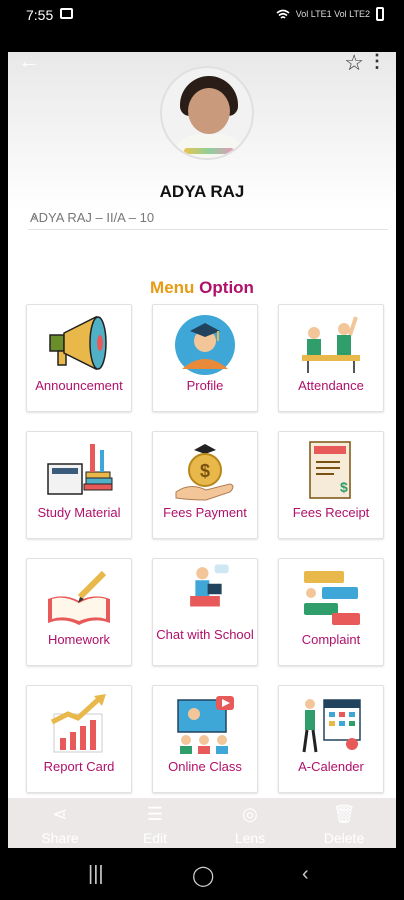 The width and height of the screenshot is (404, 900). I want to click on menu-item-attendance: Attendance, so click(331, 358).